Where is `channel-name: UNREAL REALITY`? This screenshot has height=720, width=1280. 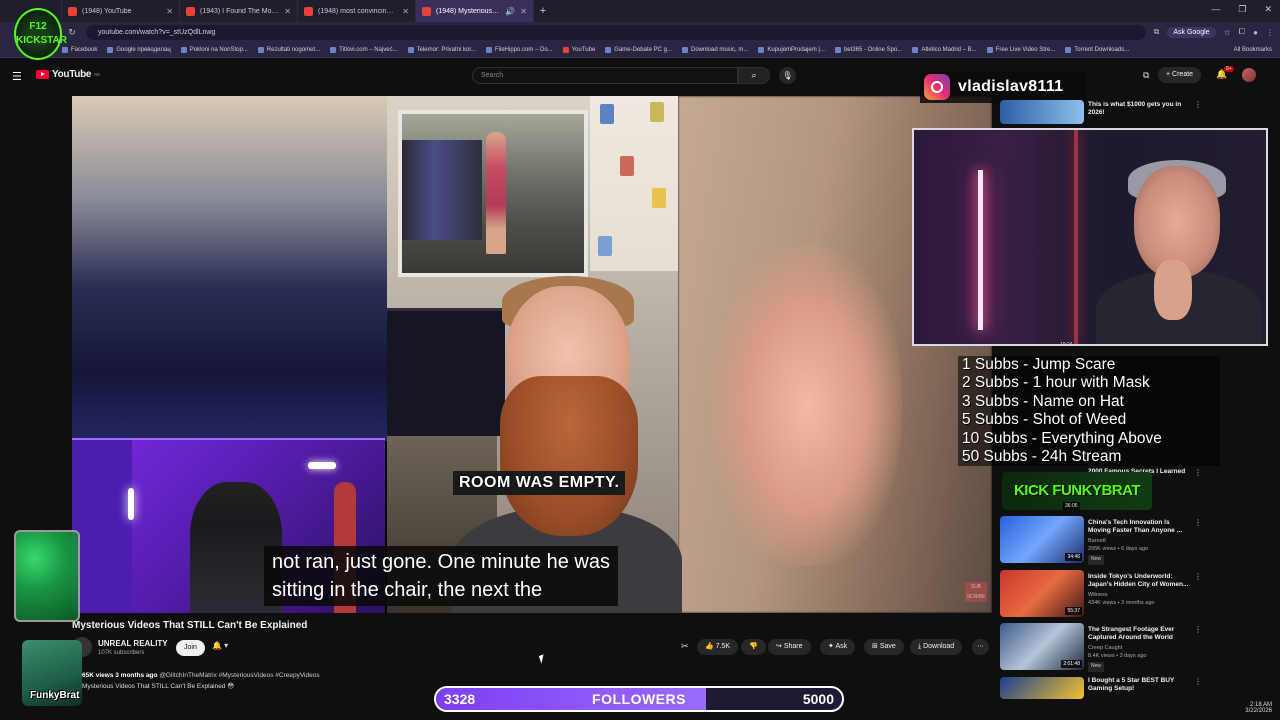 channel-name: UNREAL REALITY is located at coordinates (133, 643).